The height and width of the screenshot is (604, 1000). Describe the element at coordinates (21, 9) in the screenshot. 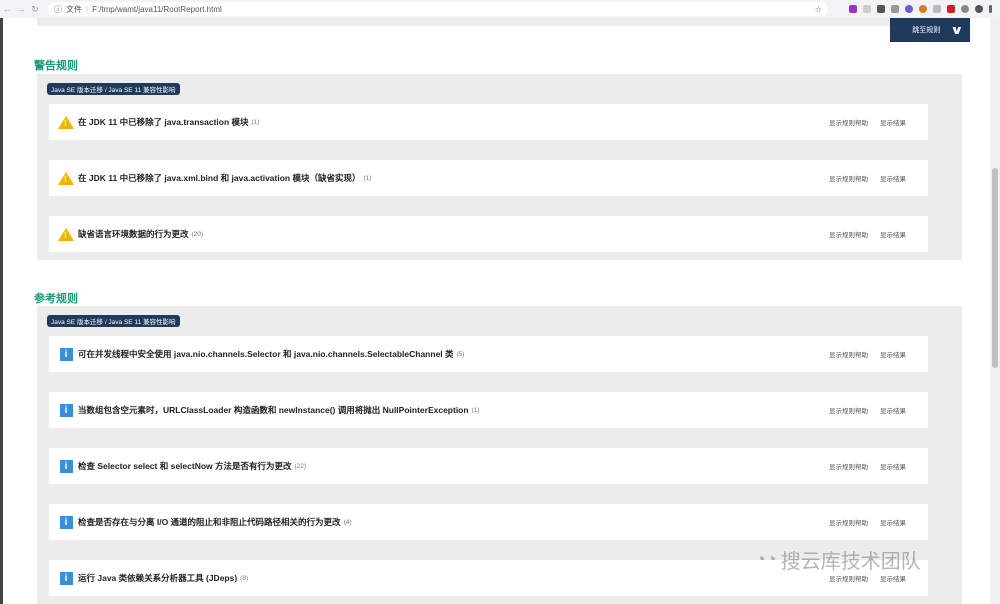

I see `forward-icon: →` at that location.